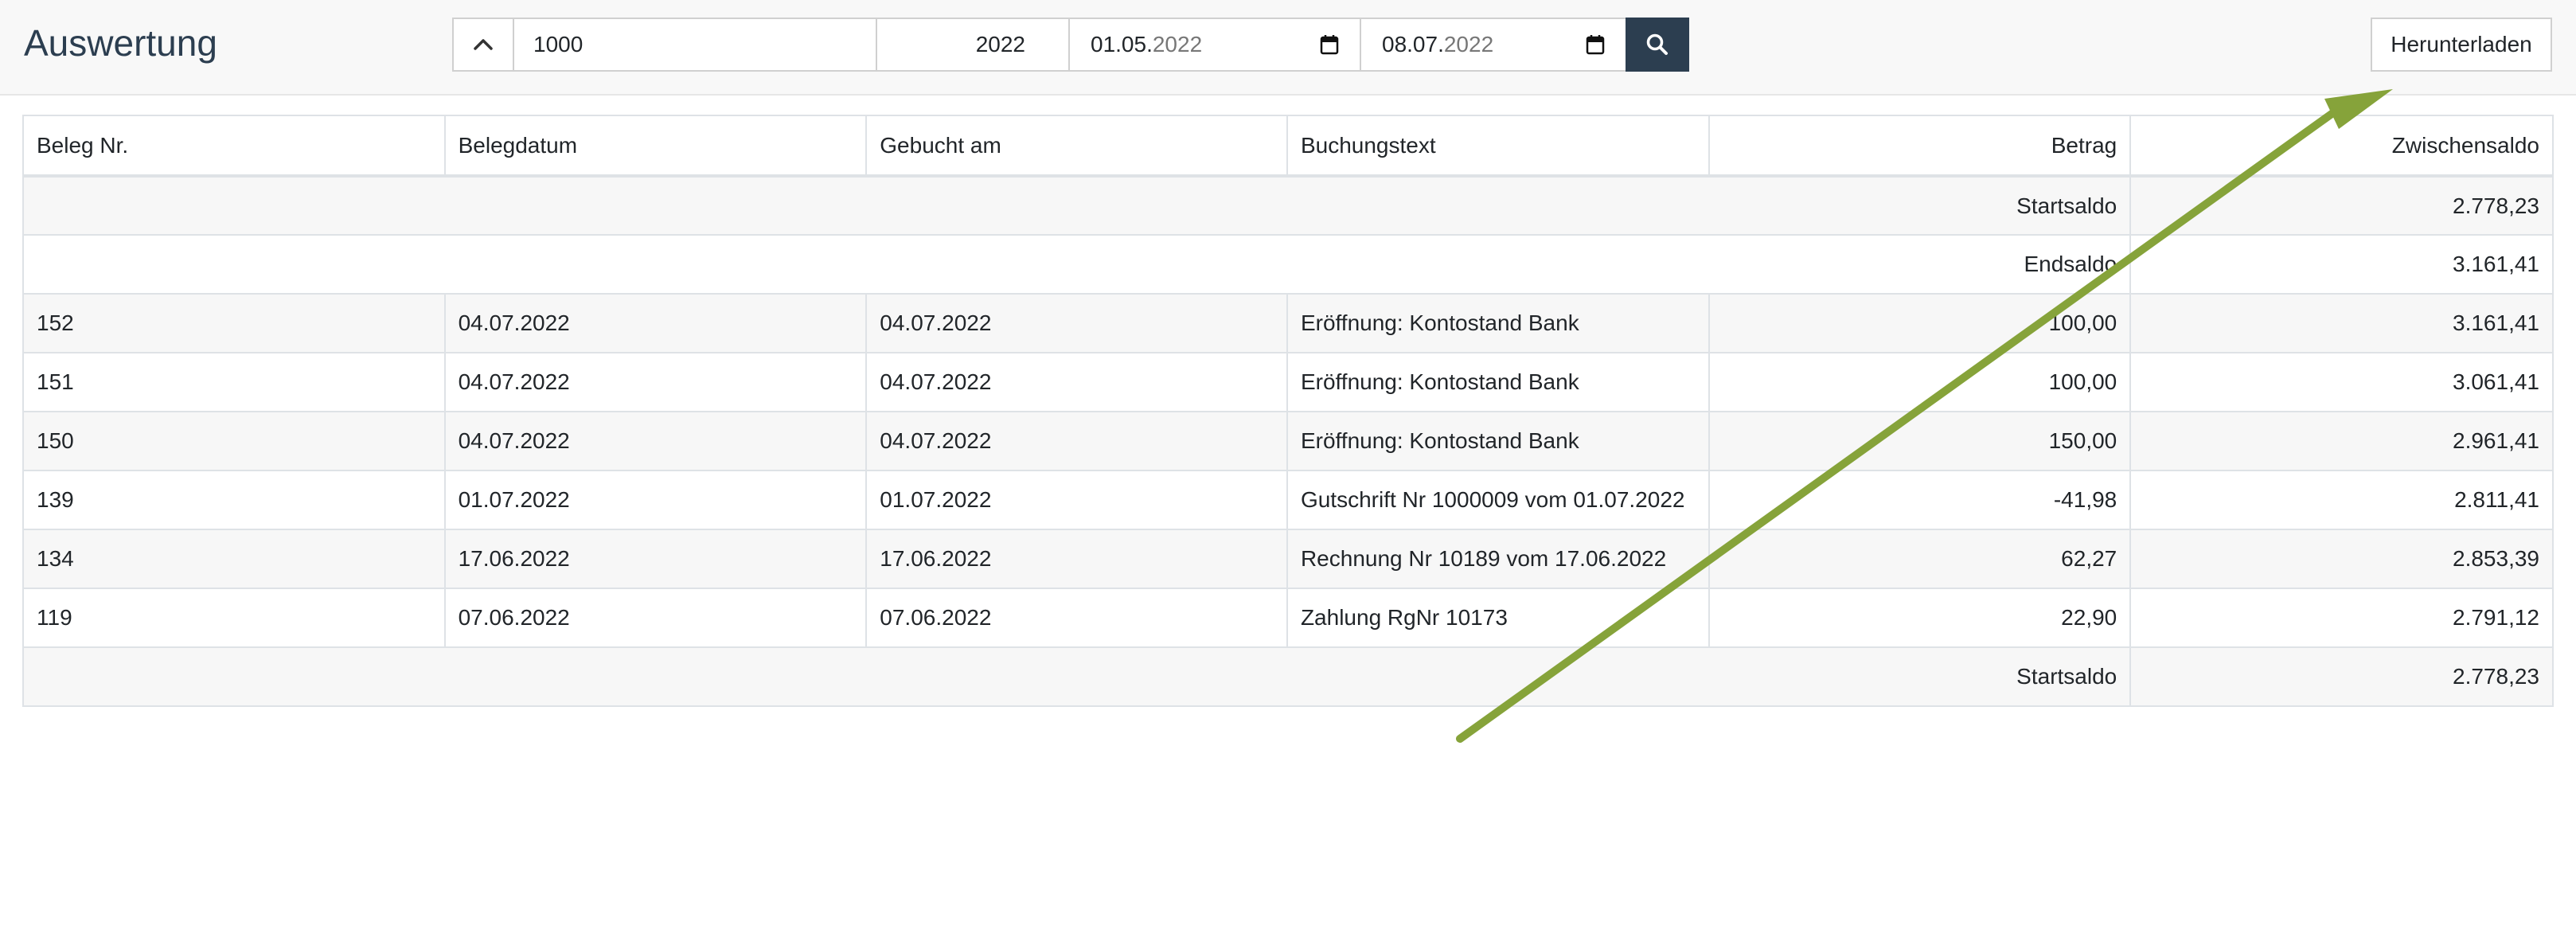  Describe the element at coordinates (234, 323) in the screenshot. I see `cell-beleg-nr: 152` at that location.